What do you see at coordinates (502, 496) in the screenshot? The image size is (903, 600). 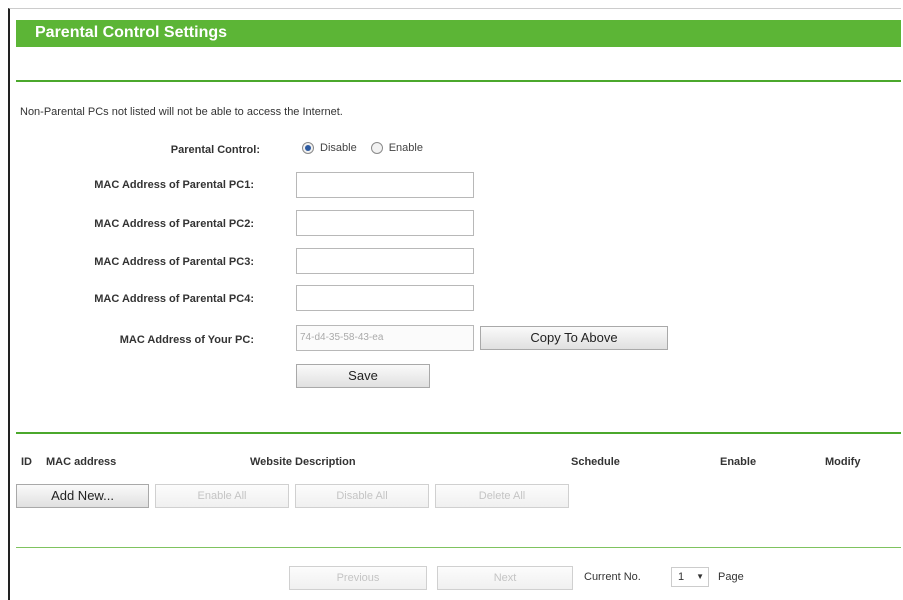 I see `delete-all-button: Delete All` at bounding box center [502, 496].